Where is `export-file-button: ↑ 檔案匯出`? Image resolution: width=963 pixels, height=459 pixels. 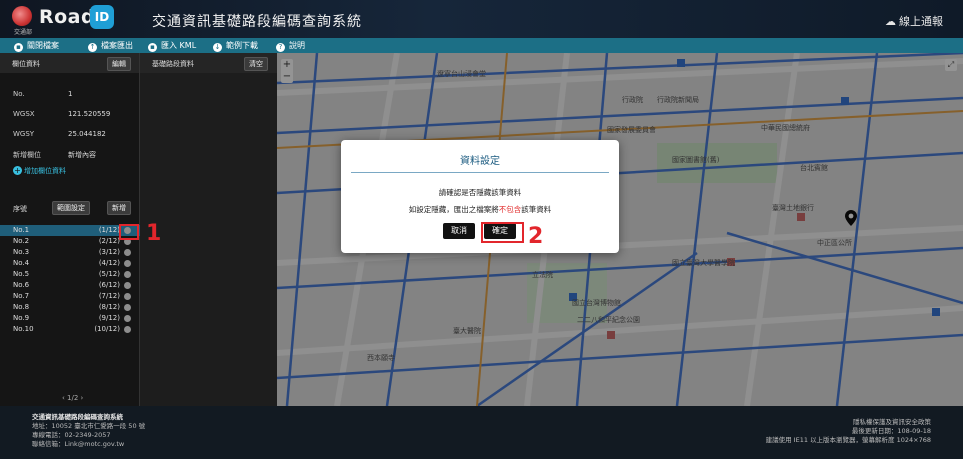
export-file-button: ↑ 檔案匯出 is located at coordinates (110, 45).